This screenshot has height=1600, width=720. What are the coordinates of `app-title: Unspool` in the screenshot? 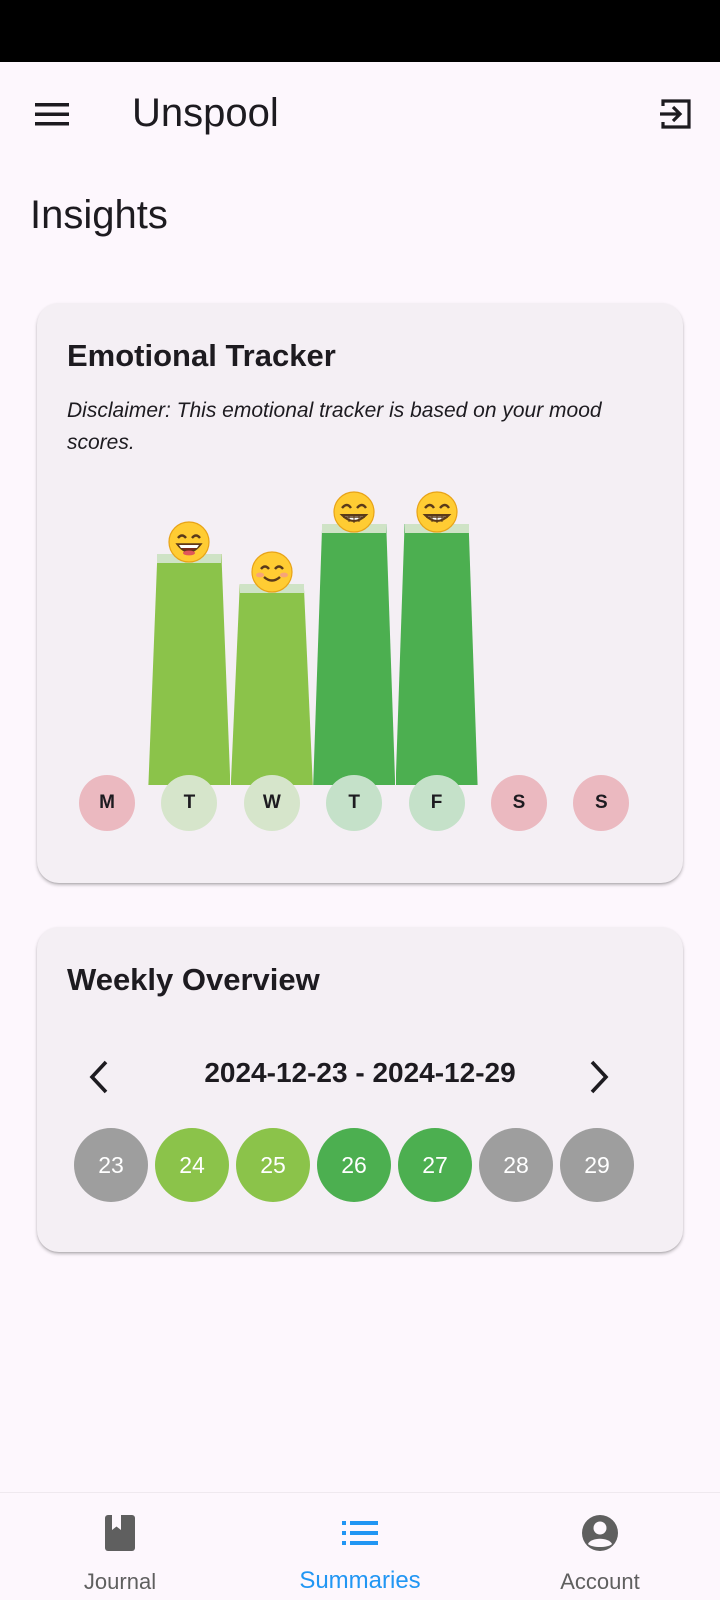 It's located at (205, 113).